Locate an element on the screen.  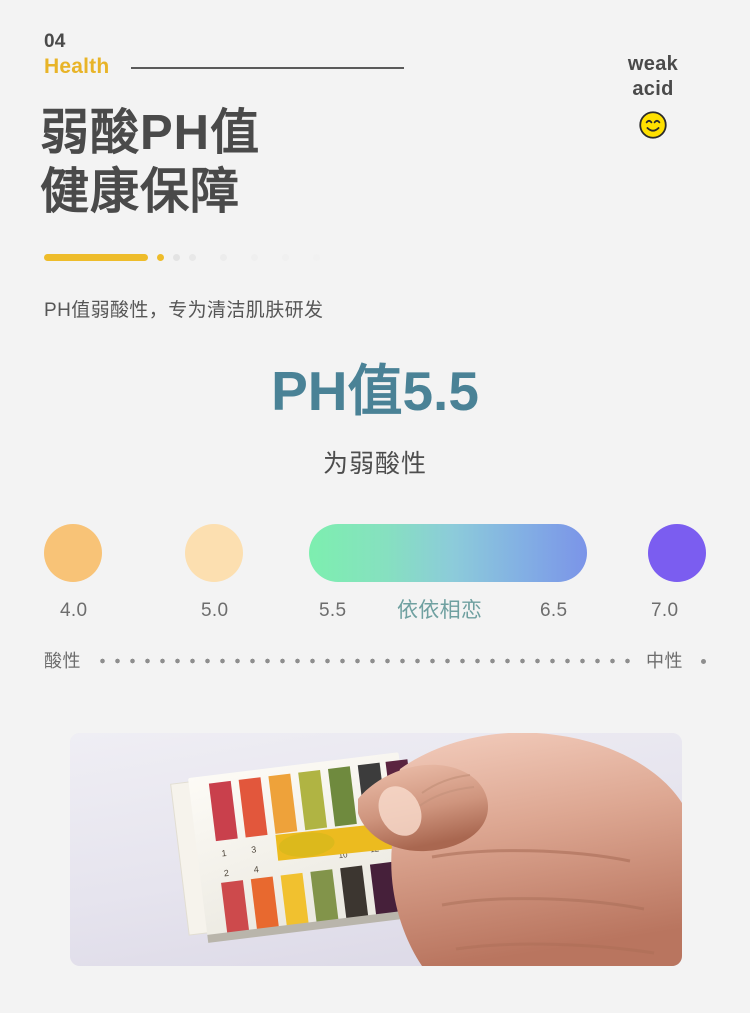
weak-acid-line-1: weak is located at coordinates (653, 64).